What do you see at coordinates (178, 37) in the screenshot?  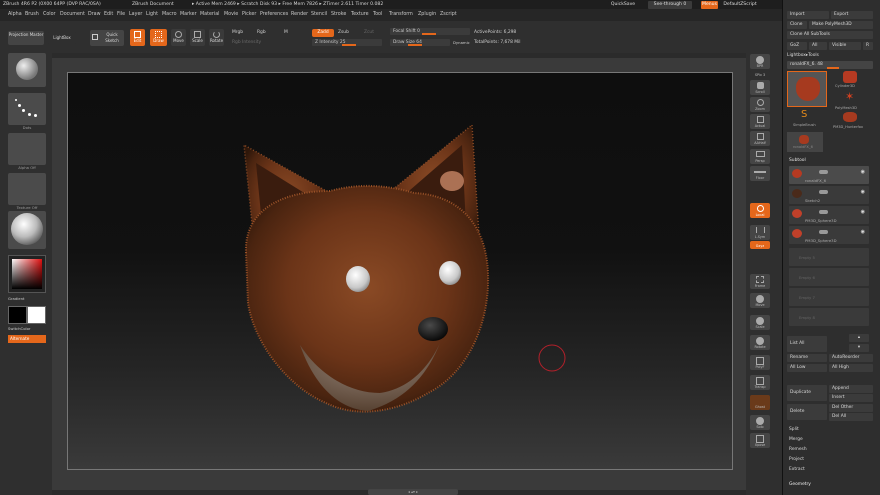 I see `move-button: Move` at bounding box center [178, 37].